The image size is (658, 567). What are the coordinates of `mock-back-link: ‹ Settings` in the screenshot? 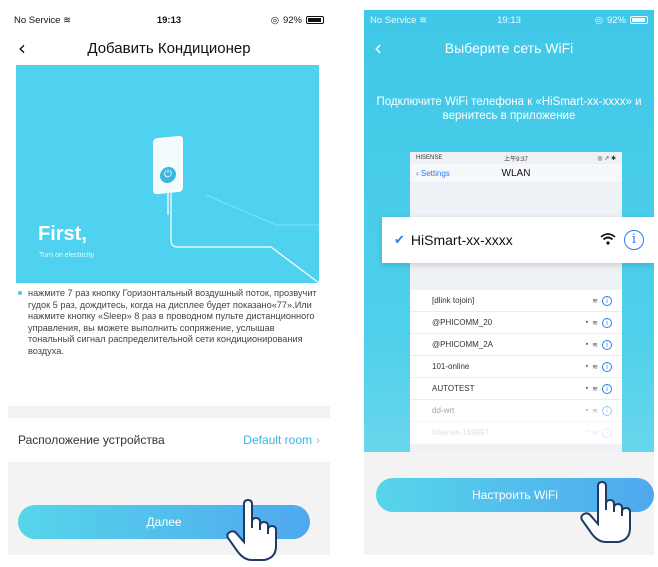 It's located at (433, 173).